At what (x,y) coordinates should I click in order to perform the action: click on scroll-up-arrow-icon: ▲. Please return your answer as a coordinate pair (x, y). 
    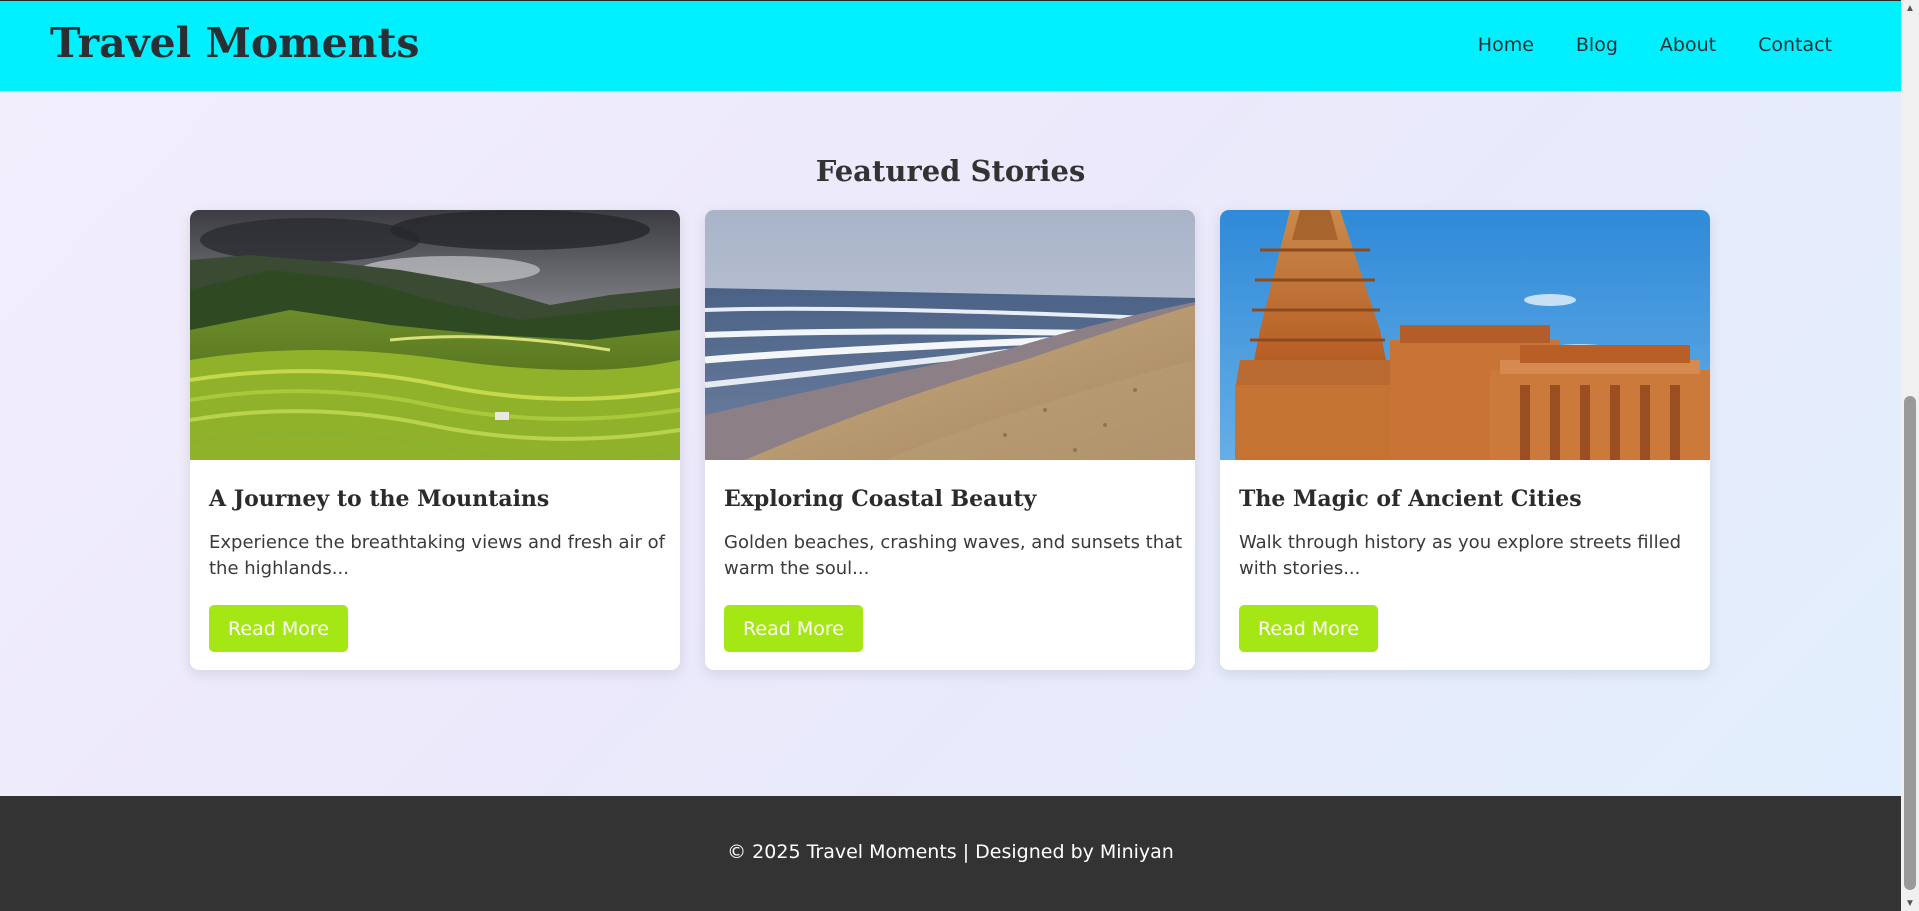
    Looking at the image, I should click on (1910, 8).